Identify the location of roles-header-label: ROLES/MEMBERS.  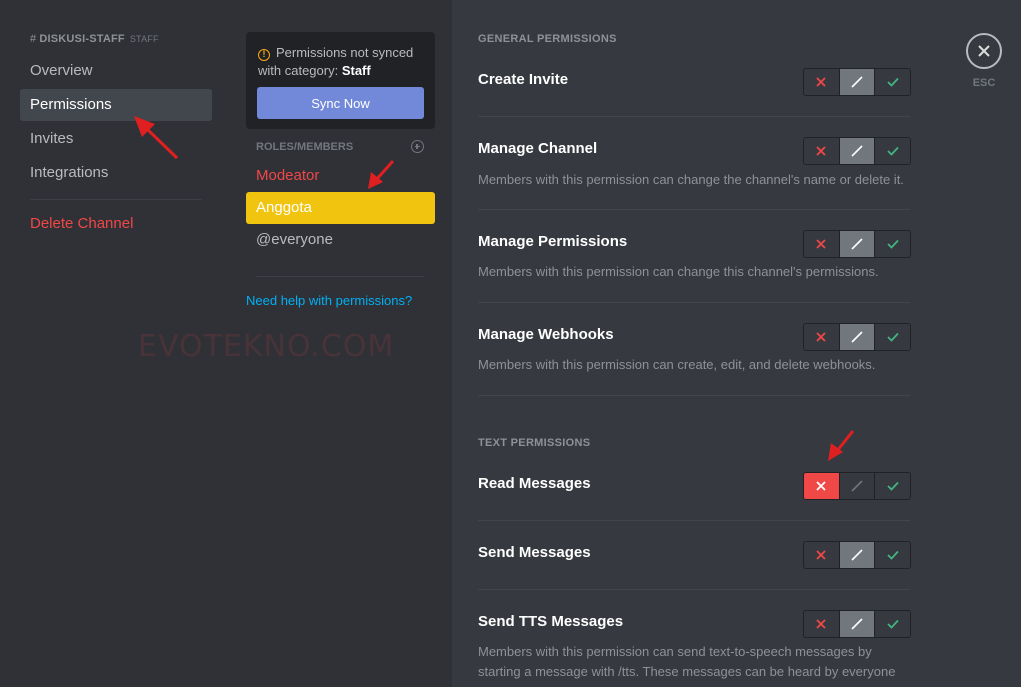
(305, 146).